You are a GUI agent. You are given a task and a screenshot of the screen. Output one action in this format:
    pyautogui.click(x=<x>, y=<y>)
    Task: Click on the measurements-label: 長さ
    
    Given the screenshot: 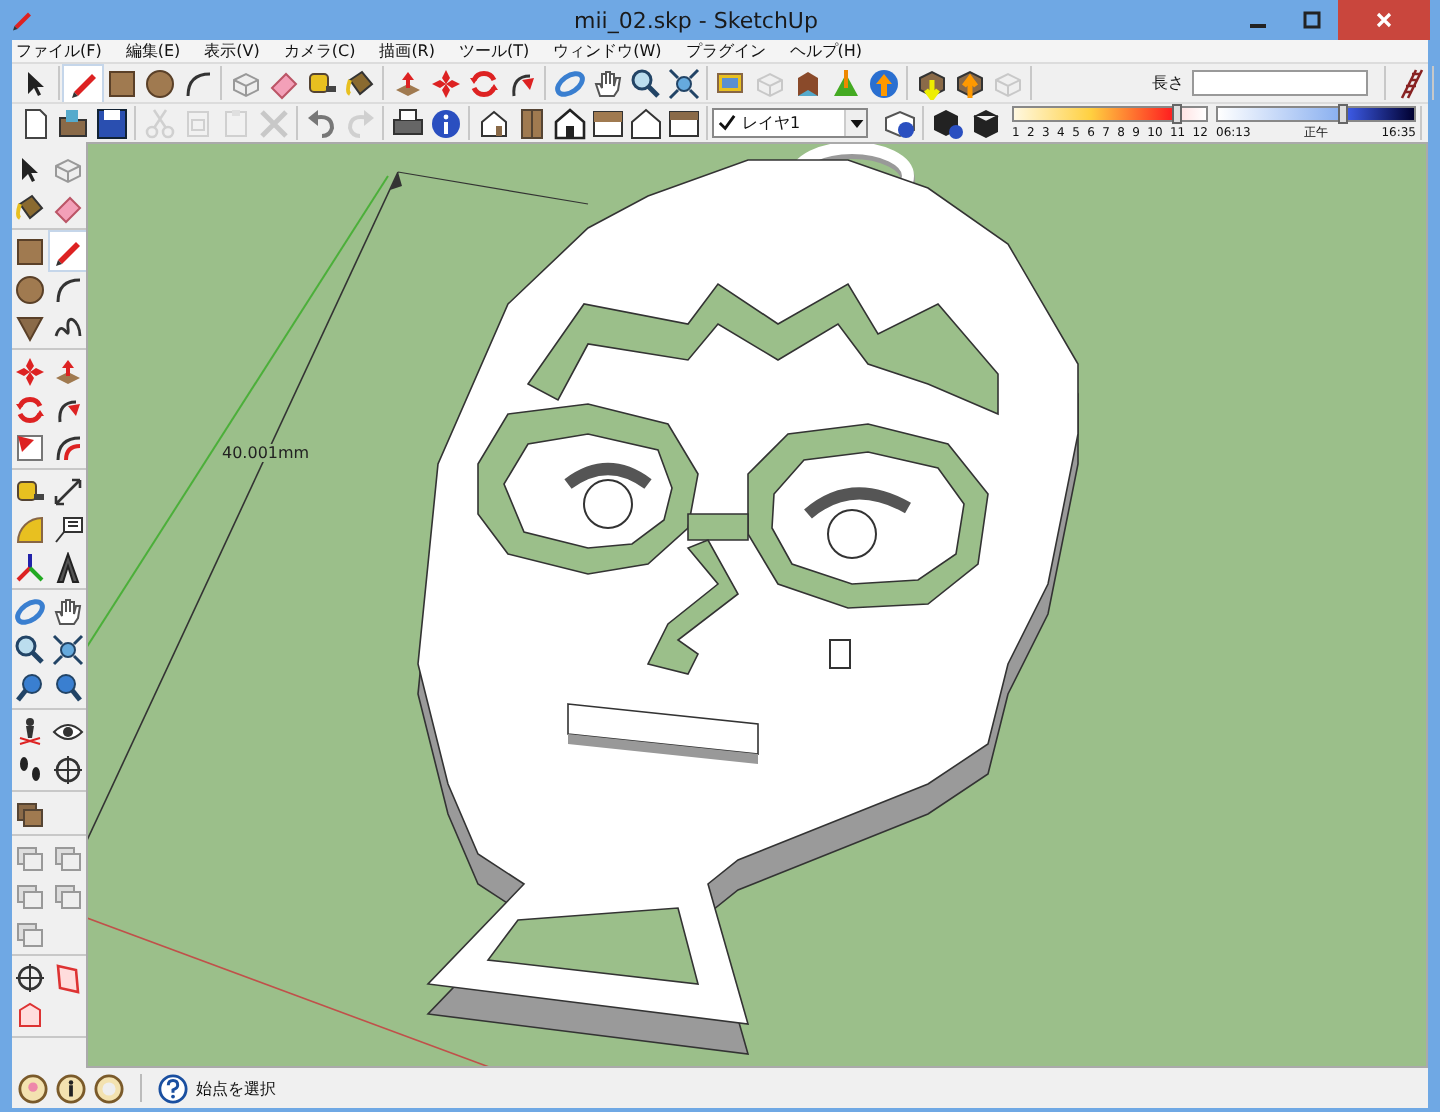 What is the action you would take?
    pyautogui.click(x=1168, y=83)
    